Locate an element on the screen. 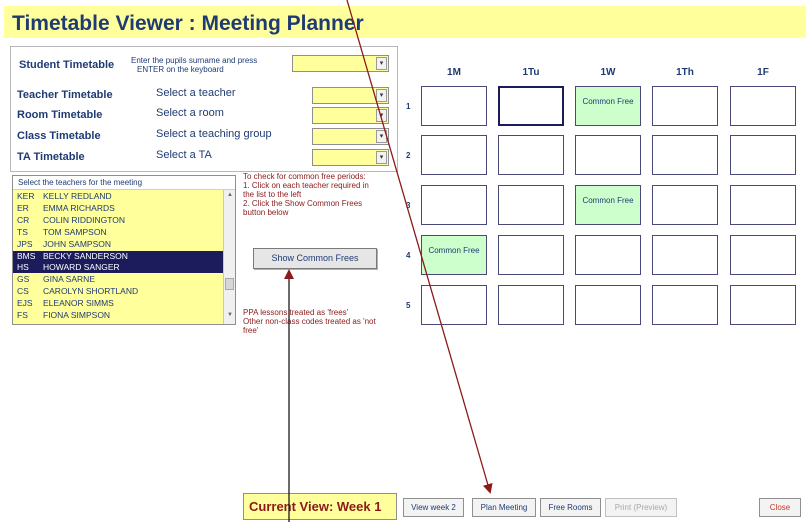 The image size is (806, 522). class-timetable-label: Class Timetable is located at coordinates (59, 136).